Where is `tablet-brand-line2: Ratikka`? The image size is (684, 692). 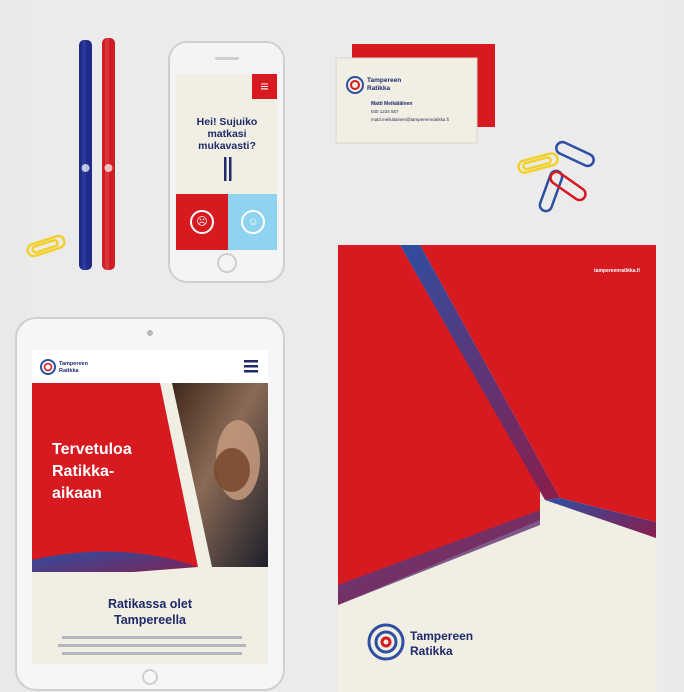 tablet-brand-line2: Ratikka is located at coordinates (69, 371).